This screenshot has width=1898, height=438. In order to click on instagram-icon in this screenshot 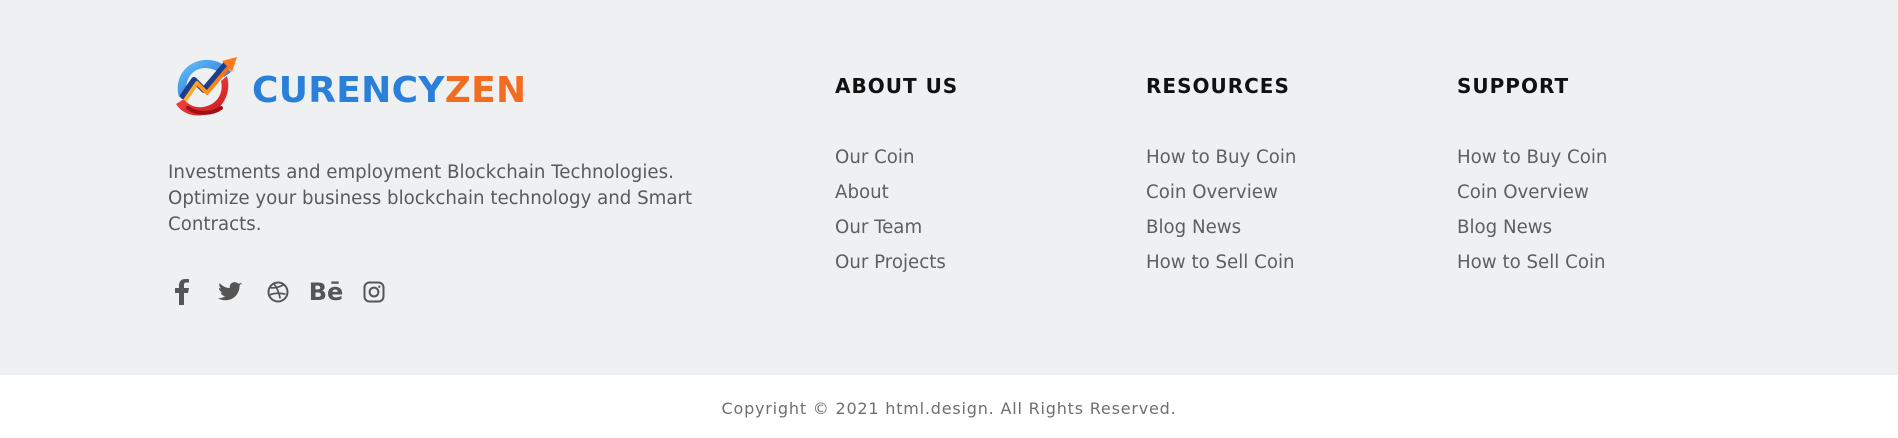, I will do `click(374, 292)`.